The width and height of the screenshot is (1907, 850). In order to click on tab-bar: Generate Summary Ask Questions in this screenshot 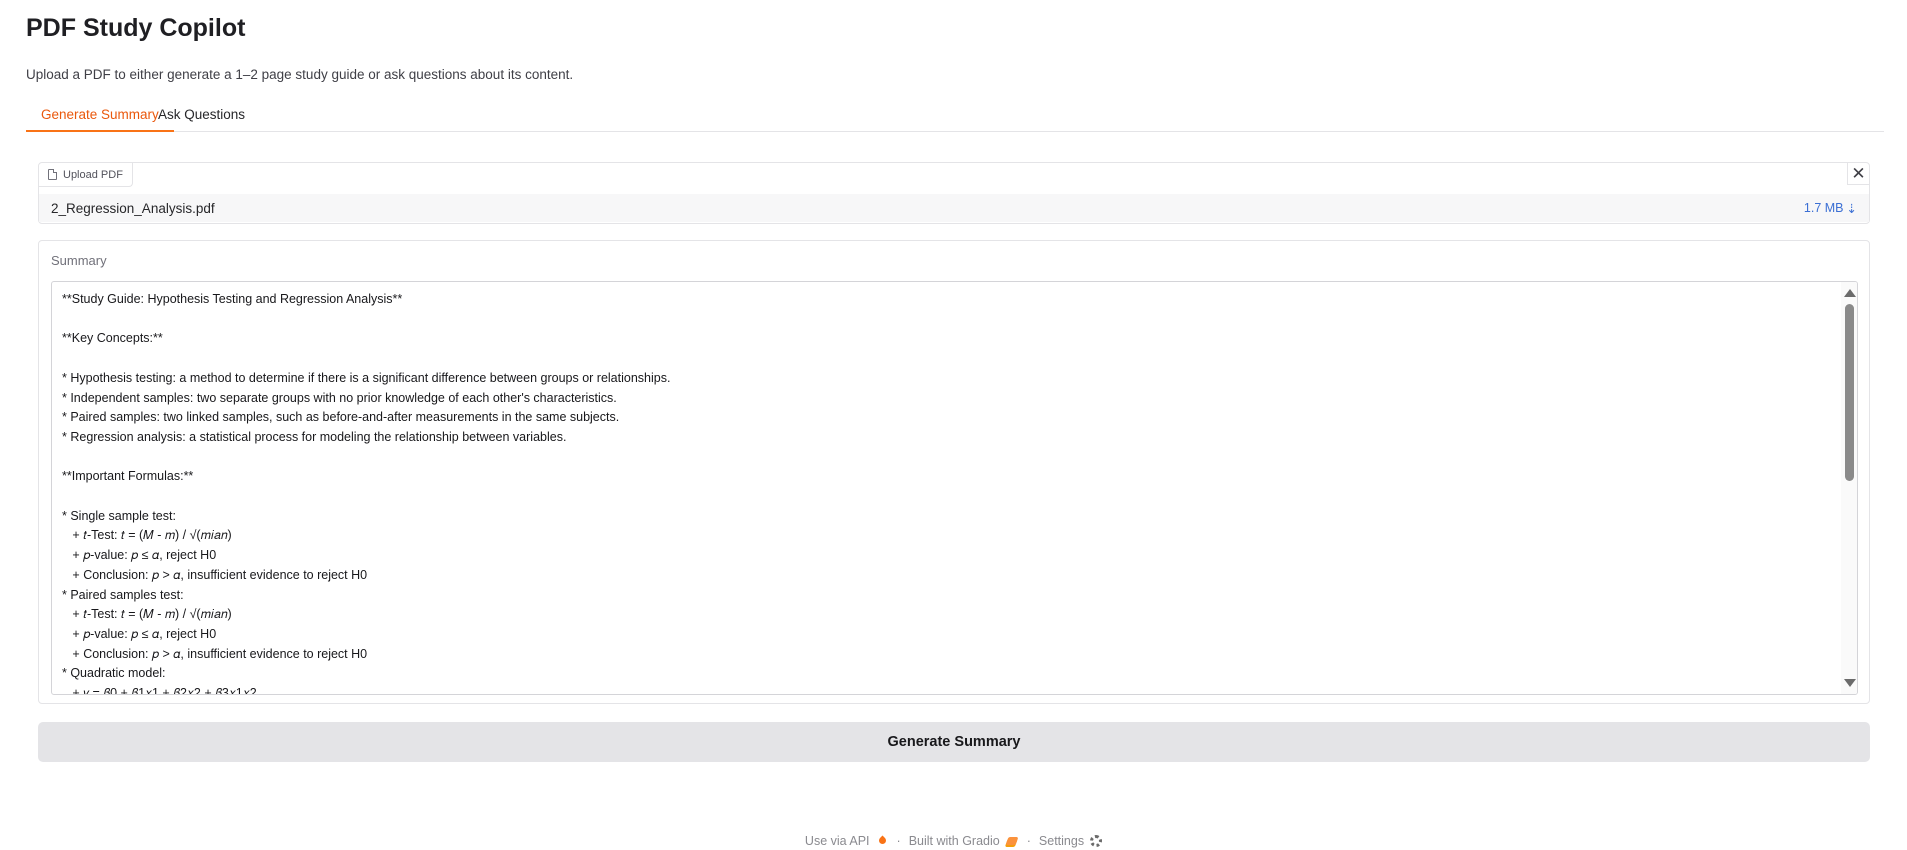, I will do `click(955, 117)`.